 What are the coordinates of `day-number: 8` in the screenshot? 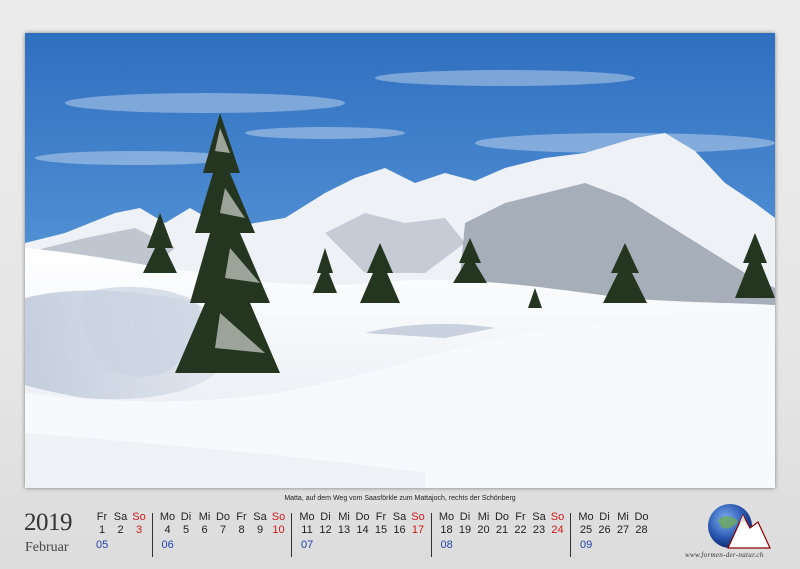 It's located at (241, 530).